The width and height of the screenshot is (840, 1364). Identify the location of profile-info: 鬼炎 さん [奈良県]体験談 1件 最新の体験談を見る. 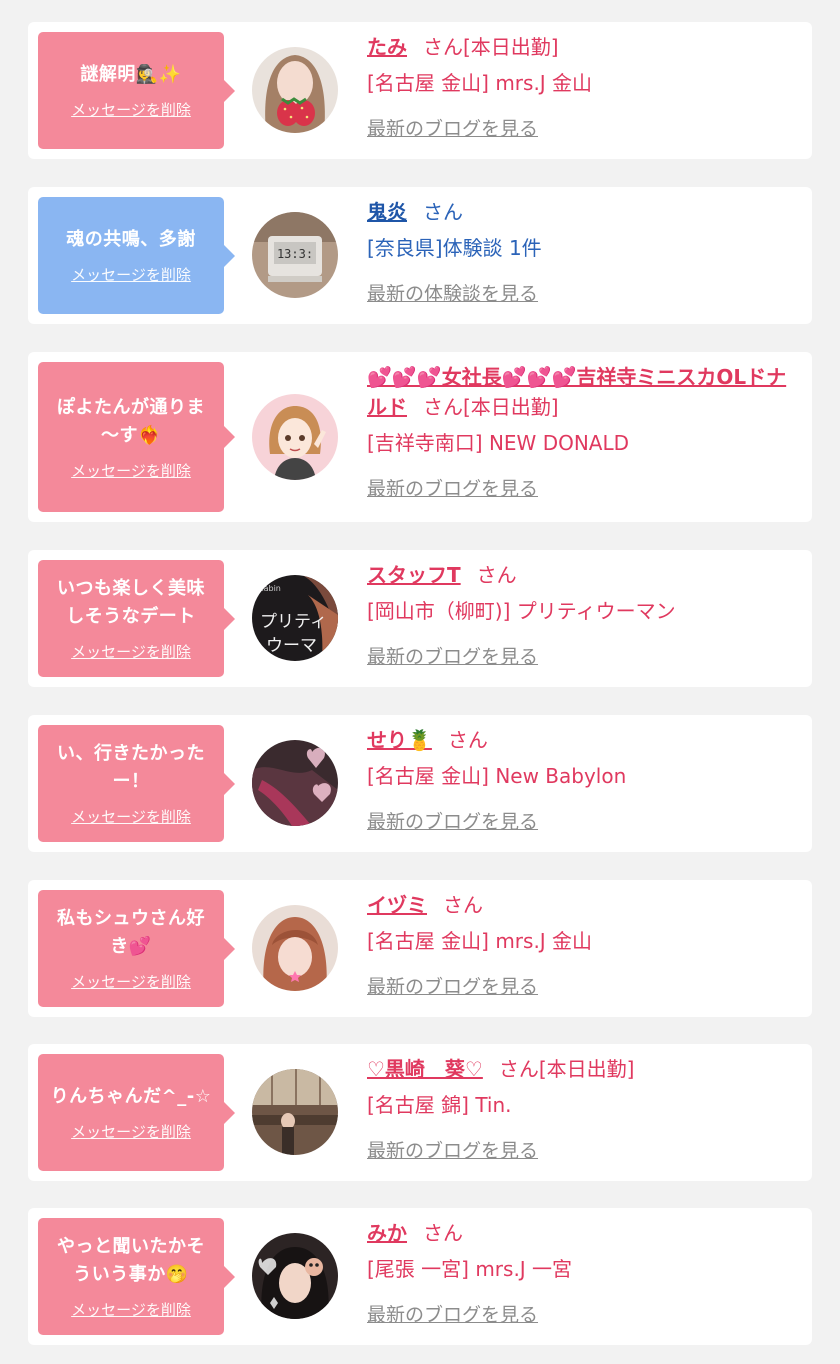
(580, 251).